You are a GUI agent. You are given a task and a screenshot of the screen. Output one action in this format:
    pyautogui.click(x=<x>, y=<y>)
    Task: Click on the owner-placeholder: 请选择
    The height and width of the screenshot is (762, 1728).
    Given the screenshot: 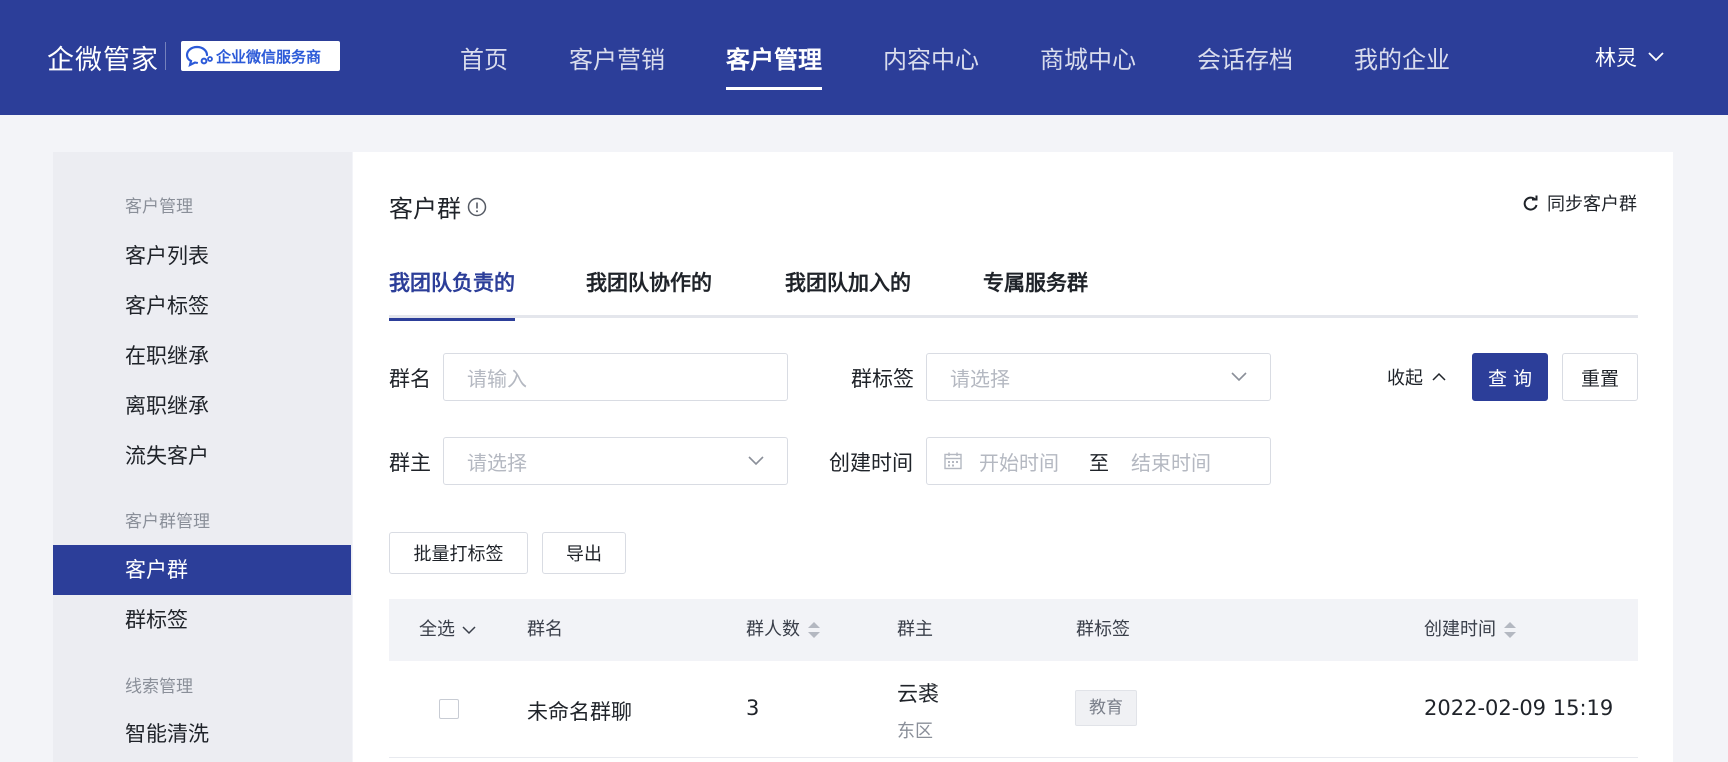 What is the action you would take?
    pyautogui.click(x=497, y=462)
    